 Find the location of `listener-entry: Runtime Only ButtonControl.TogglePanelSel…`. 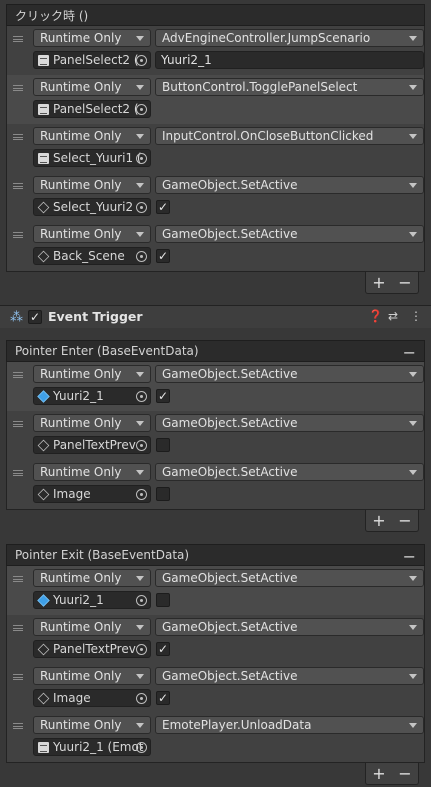

listener-entry: Runtime Only ButtonControl.TogglePanelSel… is located at coordinates (215, 99).